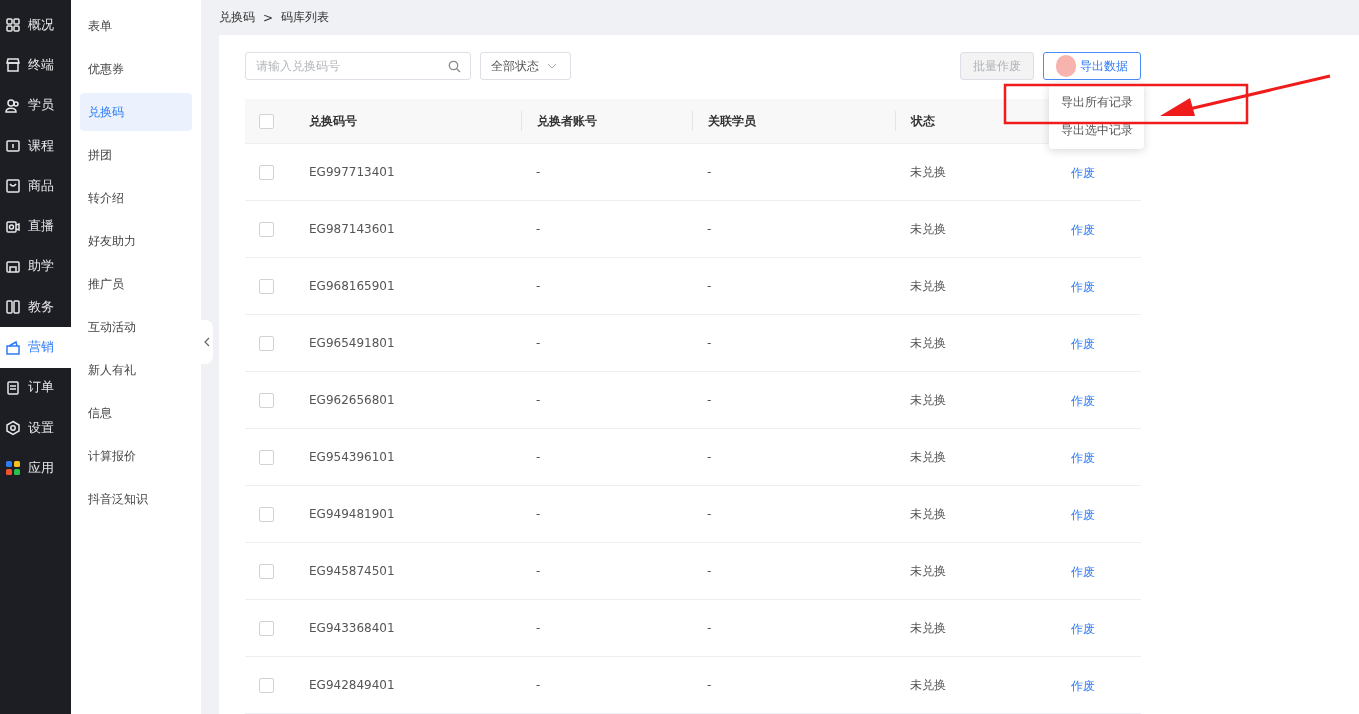 The width and height of the screenshot is (1359, 714). I want to click on submenu-item: 互动活动, so click(136, 327).